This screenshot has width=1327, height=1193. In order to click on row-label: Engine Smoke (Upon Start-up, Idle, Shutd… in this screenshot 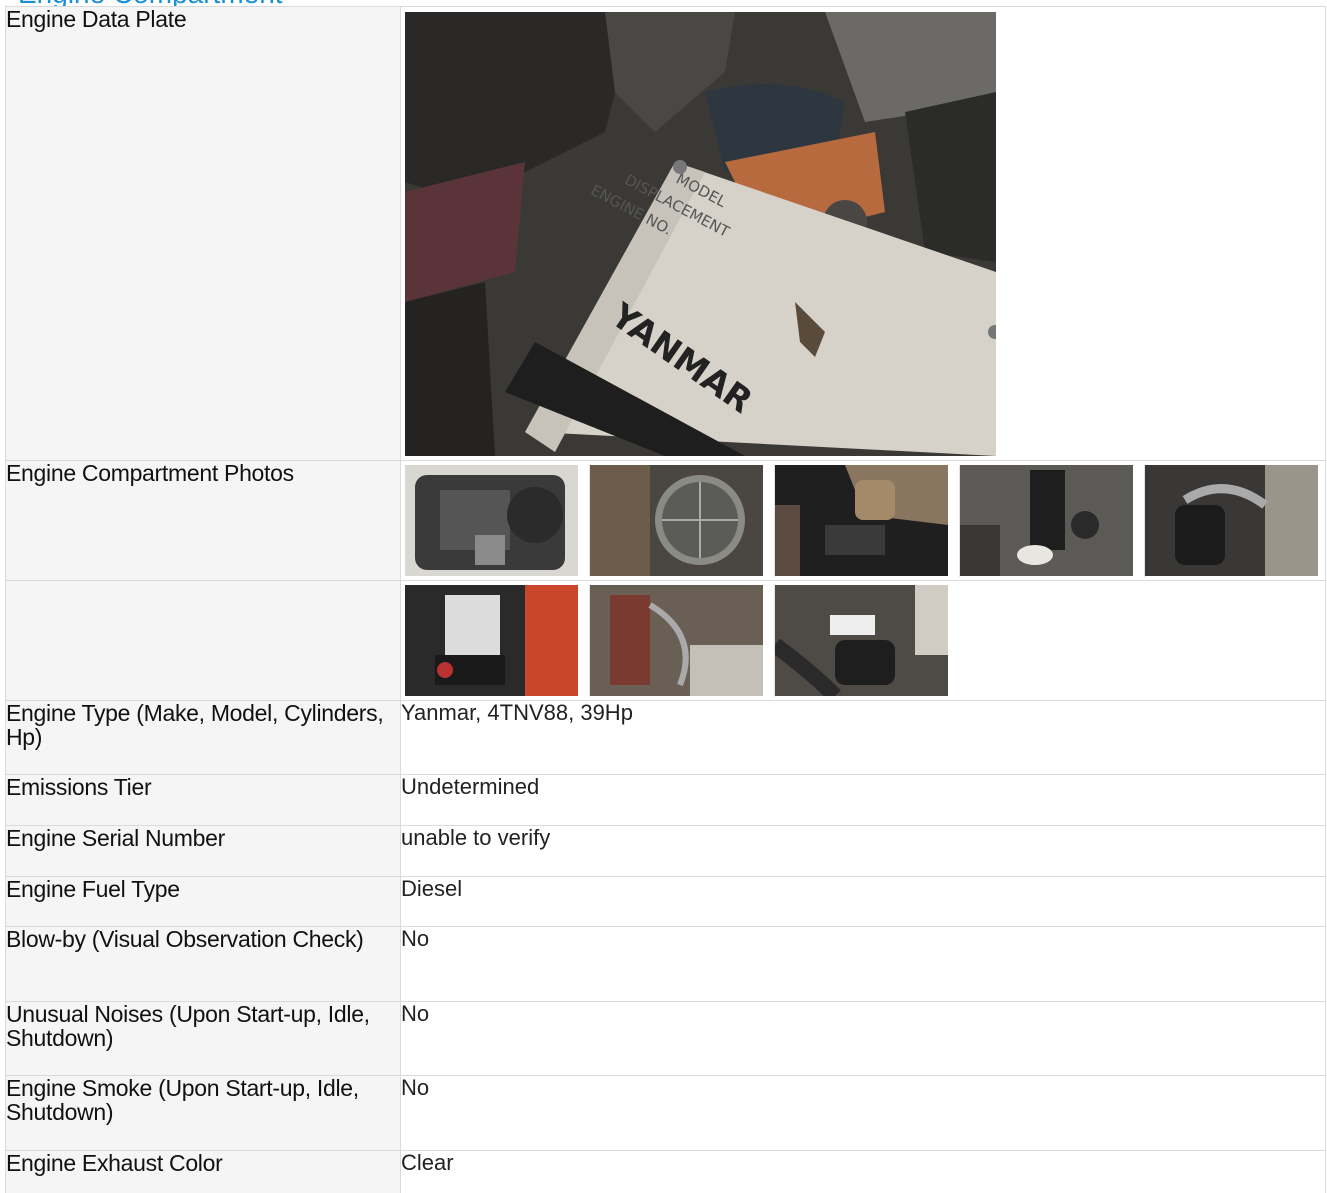, I will do `click(203, 1113)`.